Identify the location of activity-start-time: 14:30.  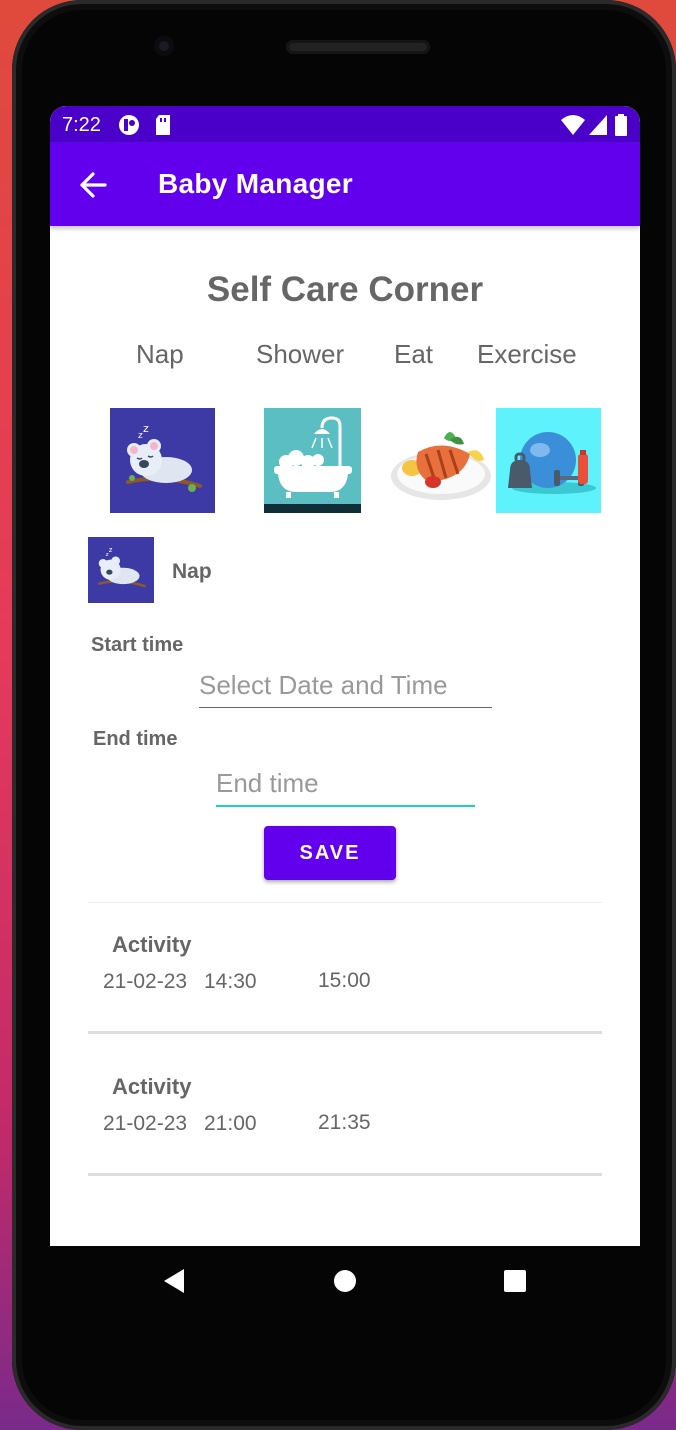
(230, 981).